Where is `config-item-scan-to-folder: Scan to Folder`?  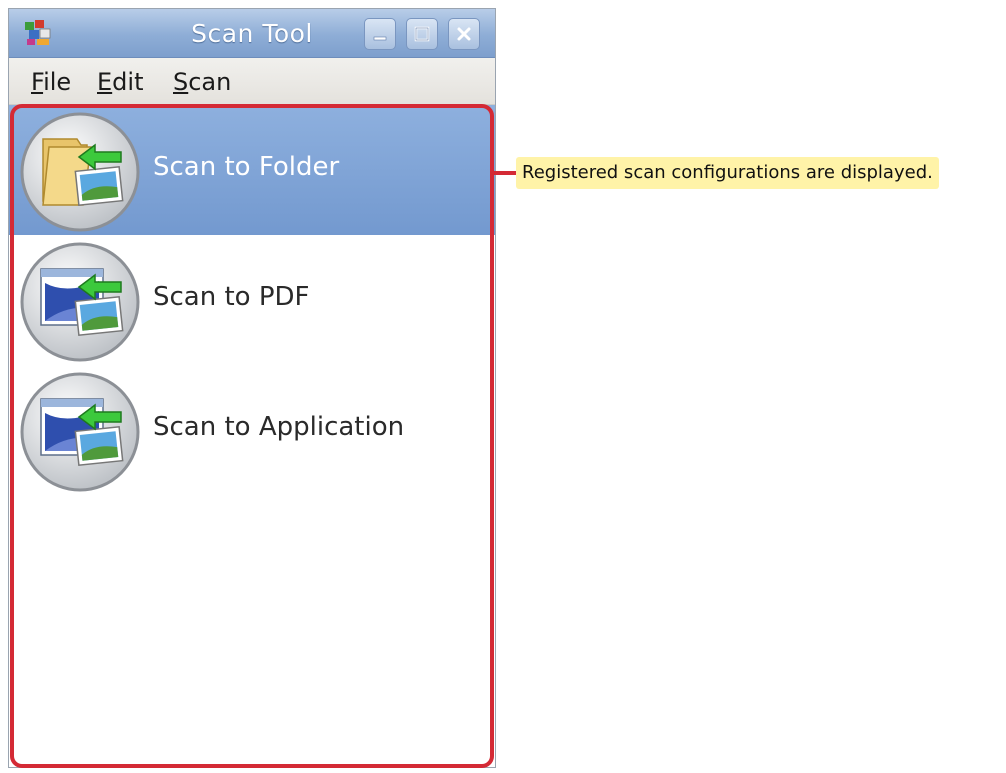
config-item-scan-to-folder: Scan to Folder is located at coordinates (252, 170).